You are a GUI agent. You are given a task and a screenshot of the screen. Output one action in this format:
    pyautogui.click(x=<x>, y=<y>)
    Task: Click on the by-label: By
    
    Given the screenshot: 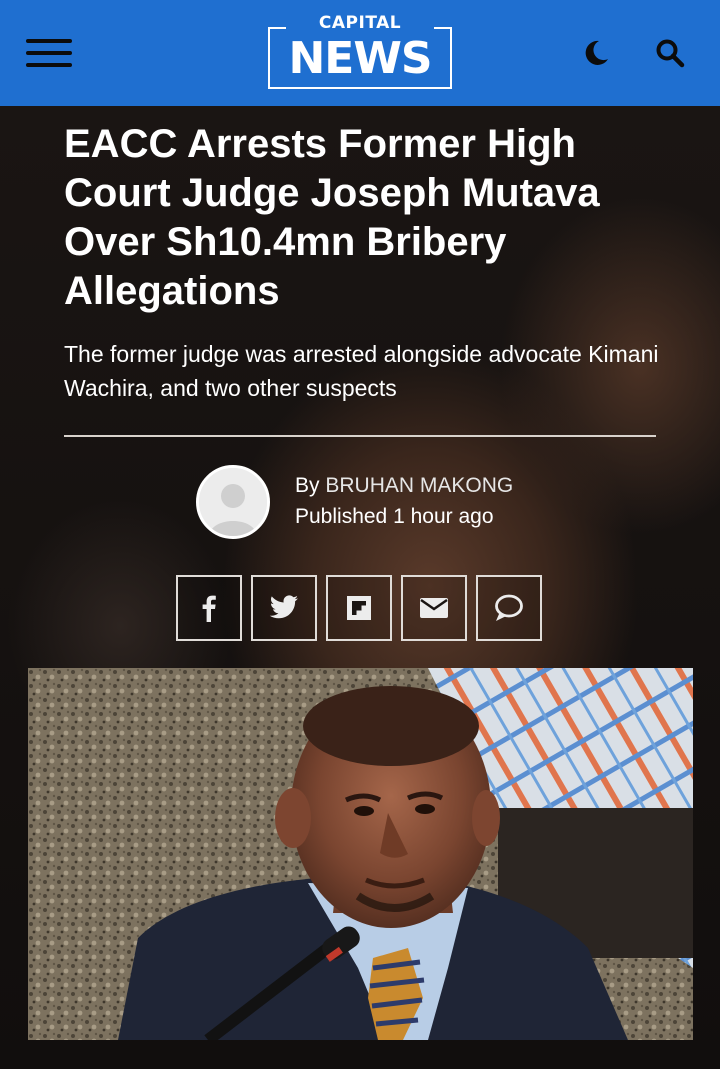 What is the action you would take?
    pyautogui.click(x=307, y=485)
    